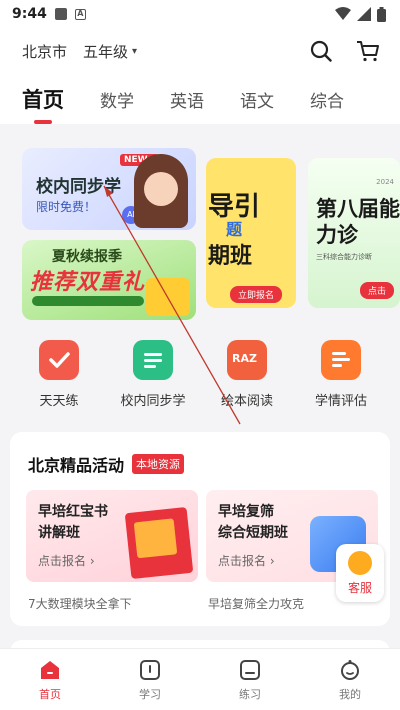 The image size is (400, 710). What do you see at coordinates (29, 14) in the screenshot?
I see `status-time: 9:44` at bounding box center [29, 14].